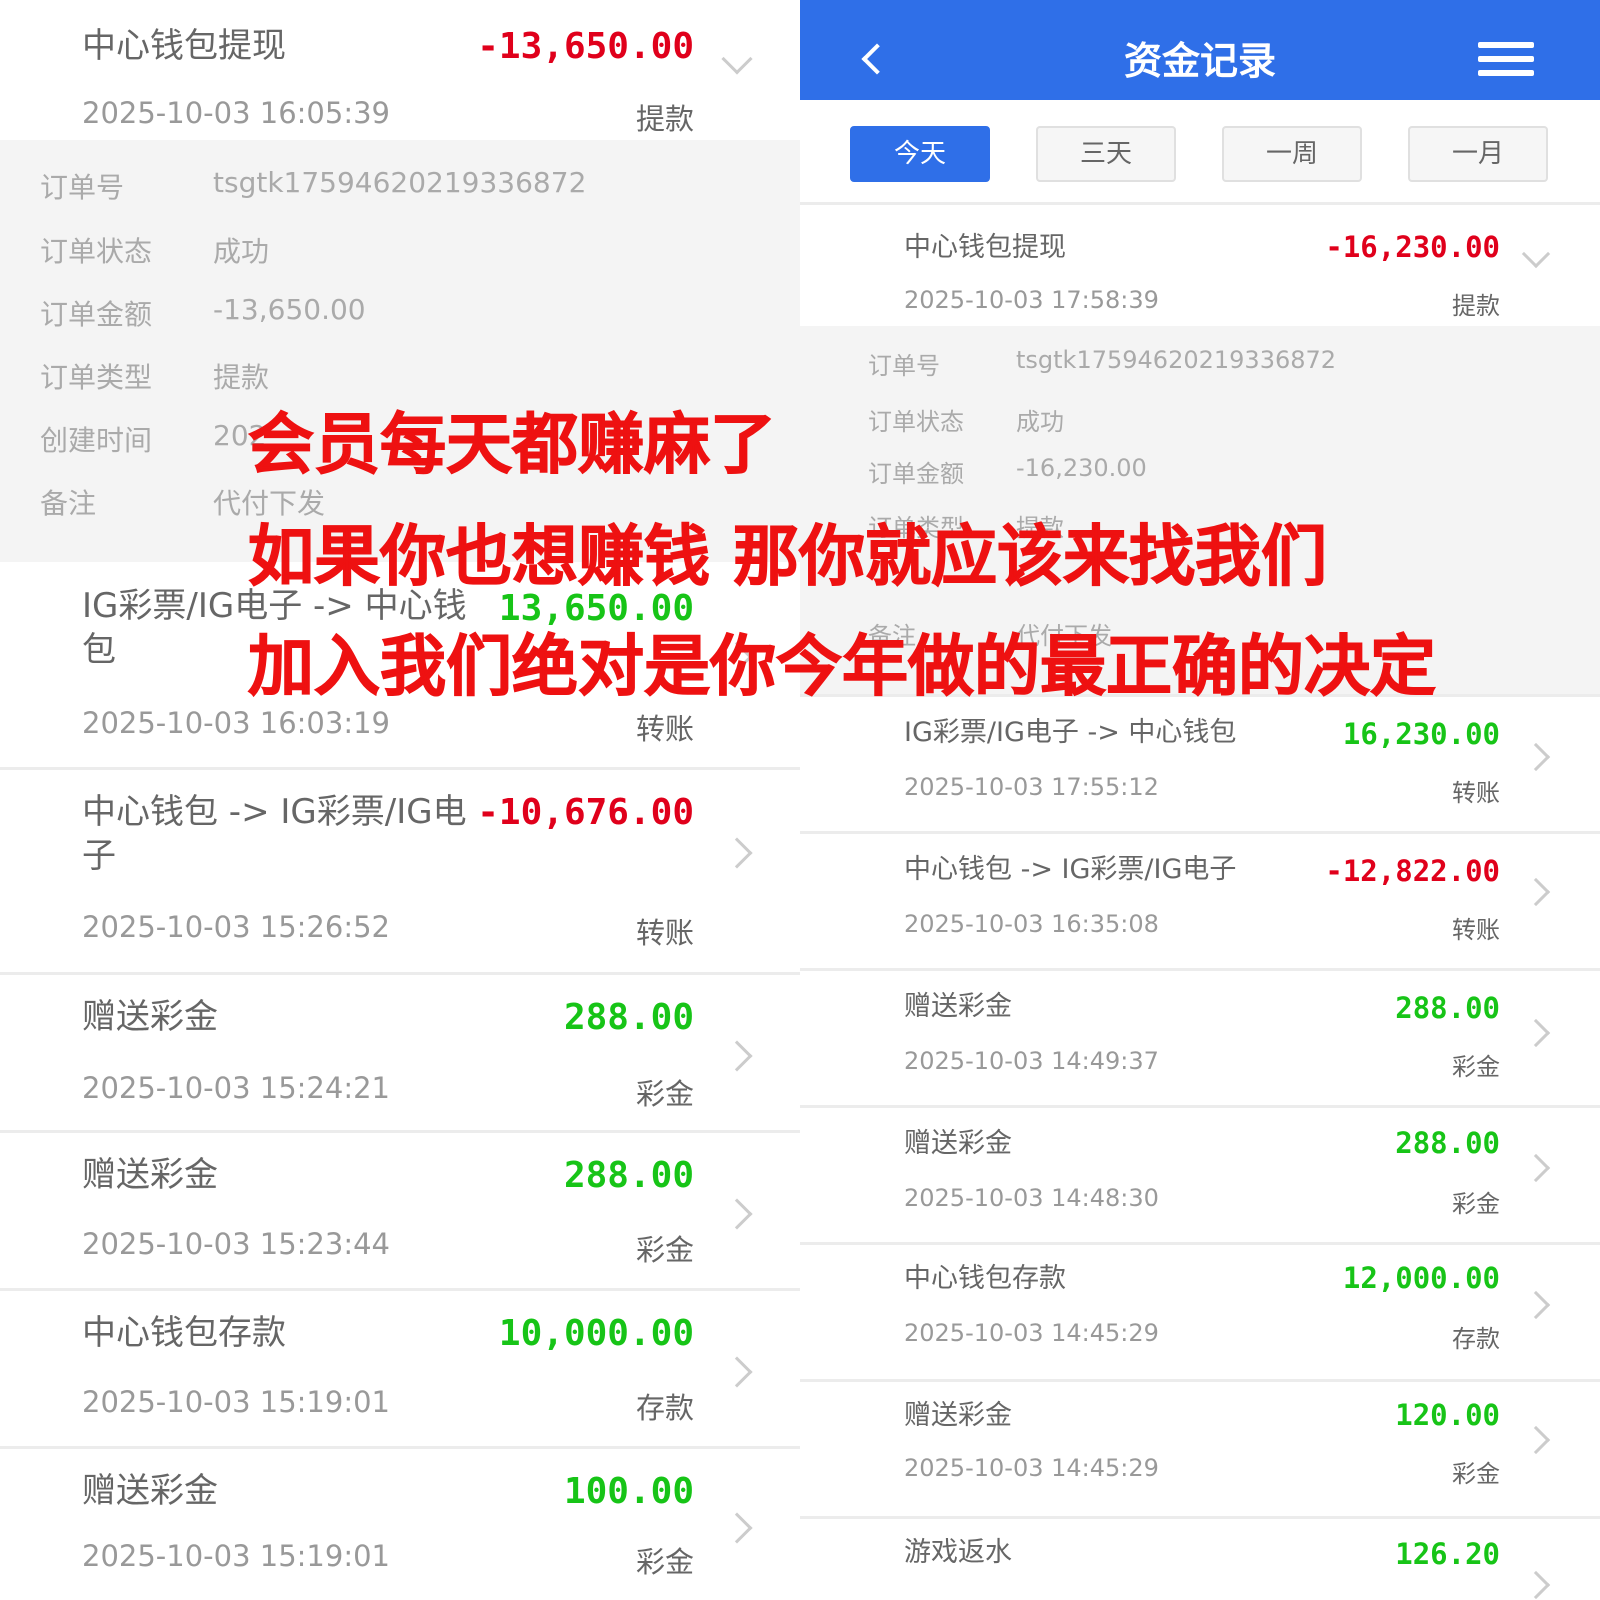 This screenshot has width=1600, height=1600. What do you see at coordinates (400, 1524) in the screenshot?
I see `record-row: 赠送彩金 100.00 2025-10-03 15:19:01 彩金` at bounding box center [400, 1524].